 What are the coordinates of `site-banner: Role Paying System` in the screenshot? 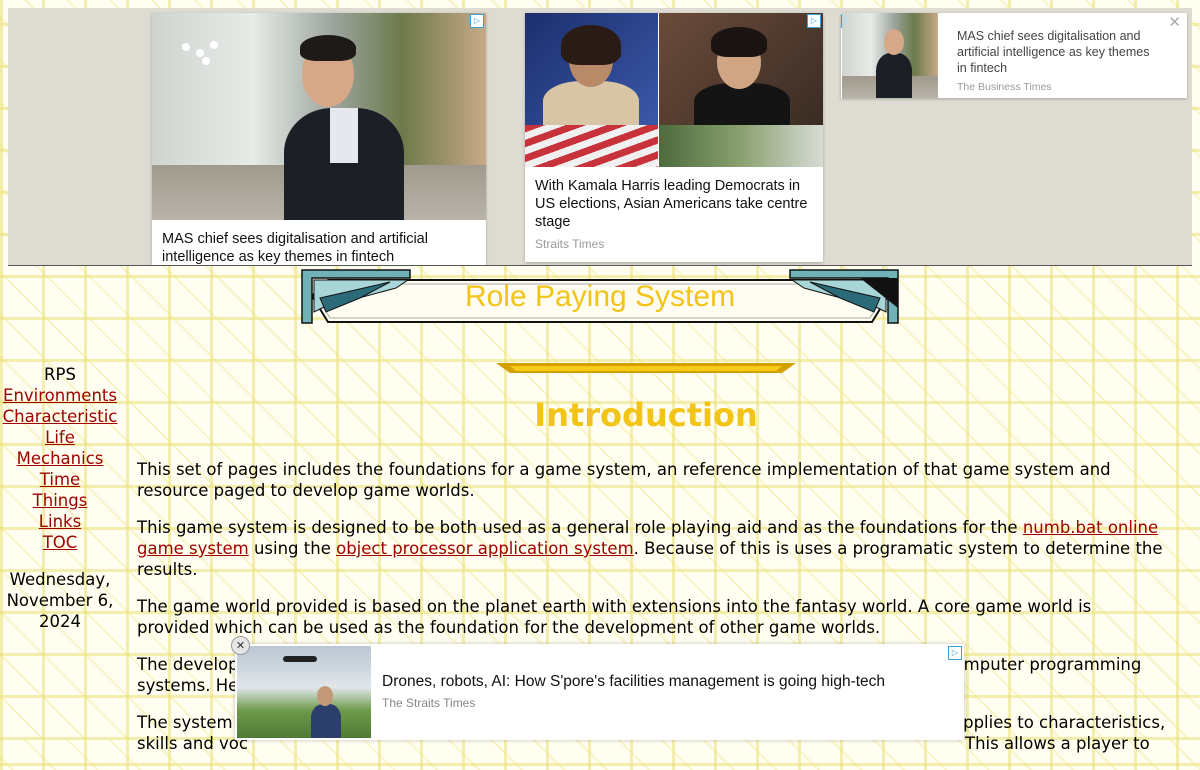 It's located at (600, 297).